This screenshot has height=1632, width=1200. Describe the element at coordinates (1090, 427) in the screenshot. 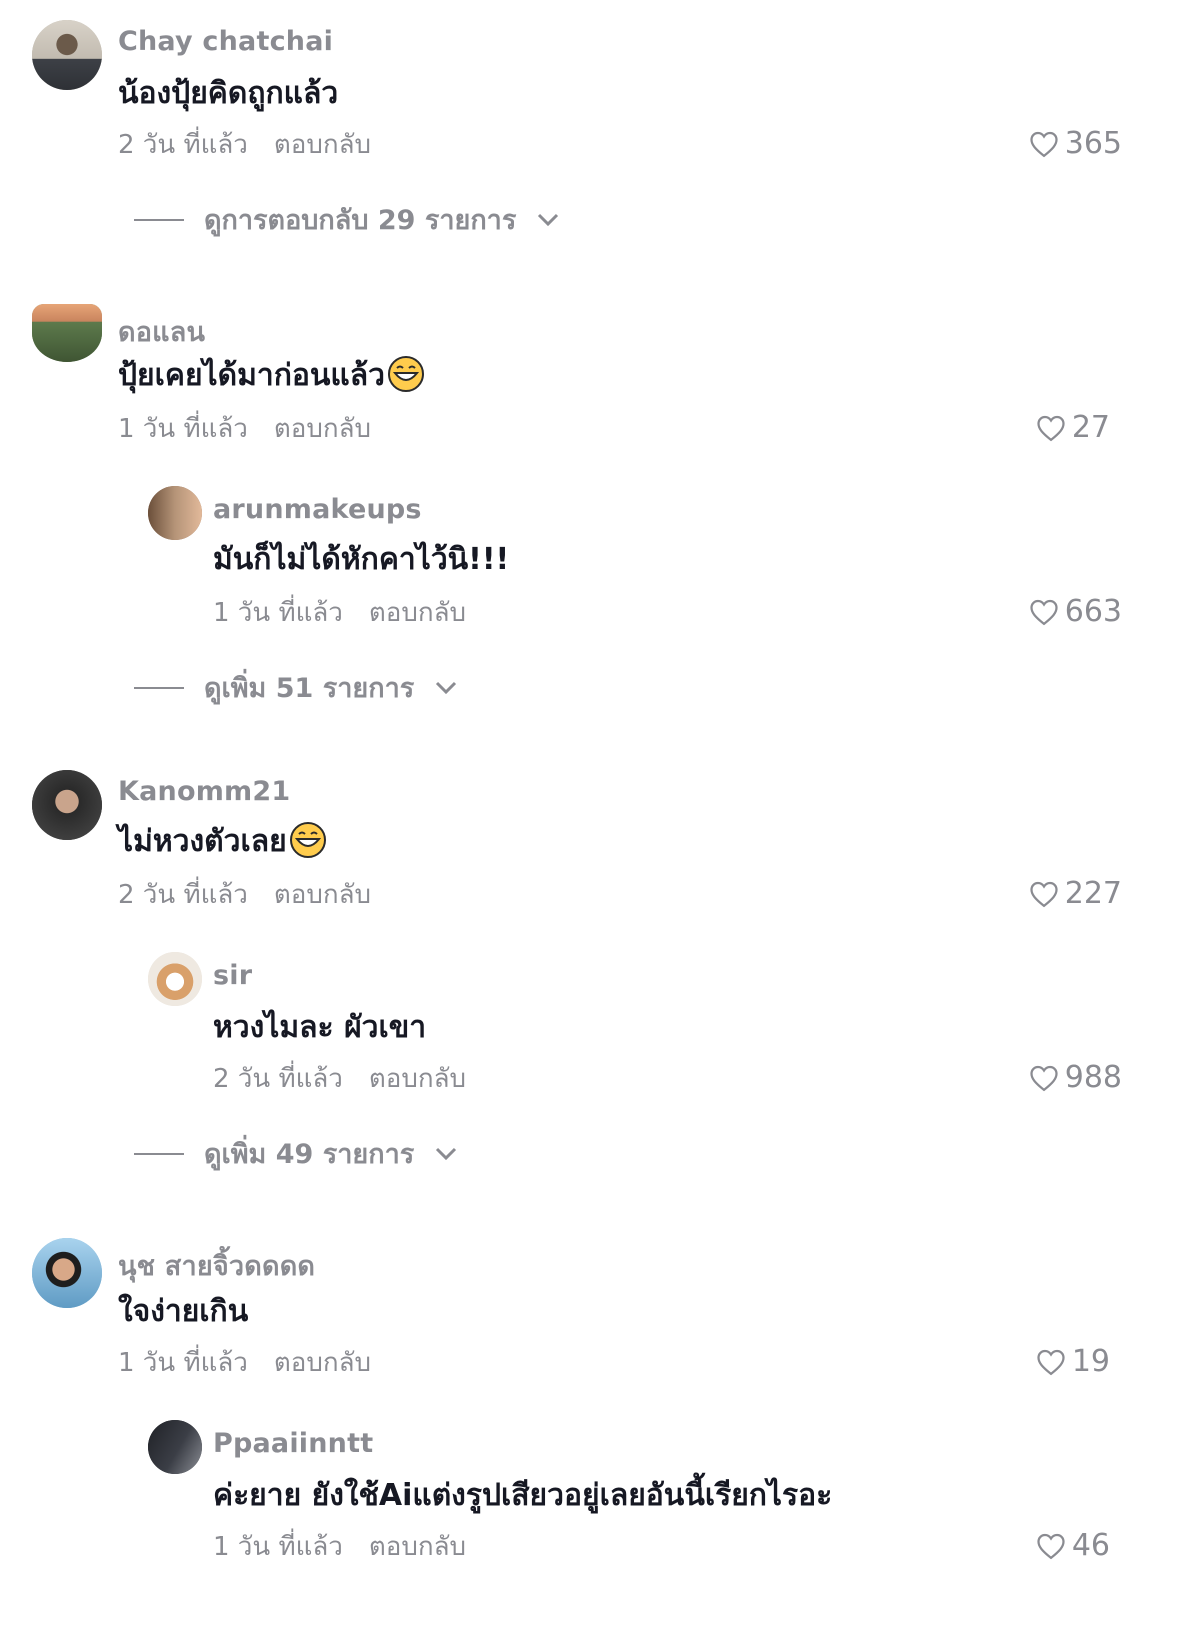

I see `like-count: 27` at that location.